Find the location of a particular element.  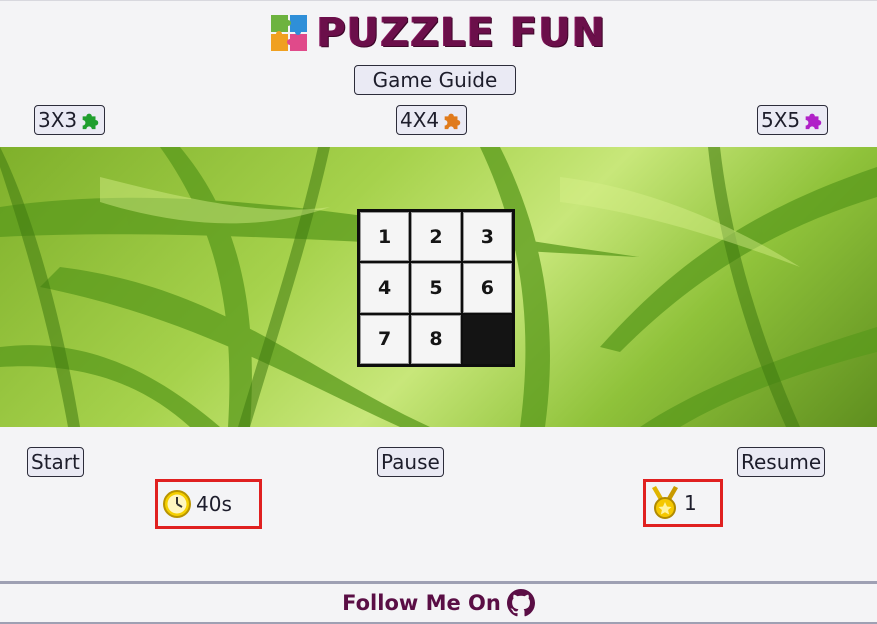

size-5x5-button: 5X5 is located at coordinates (793, 120).